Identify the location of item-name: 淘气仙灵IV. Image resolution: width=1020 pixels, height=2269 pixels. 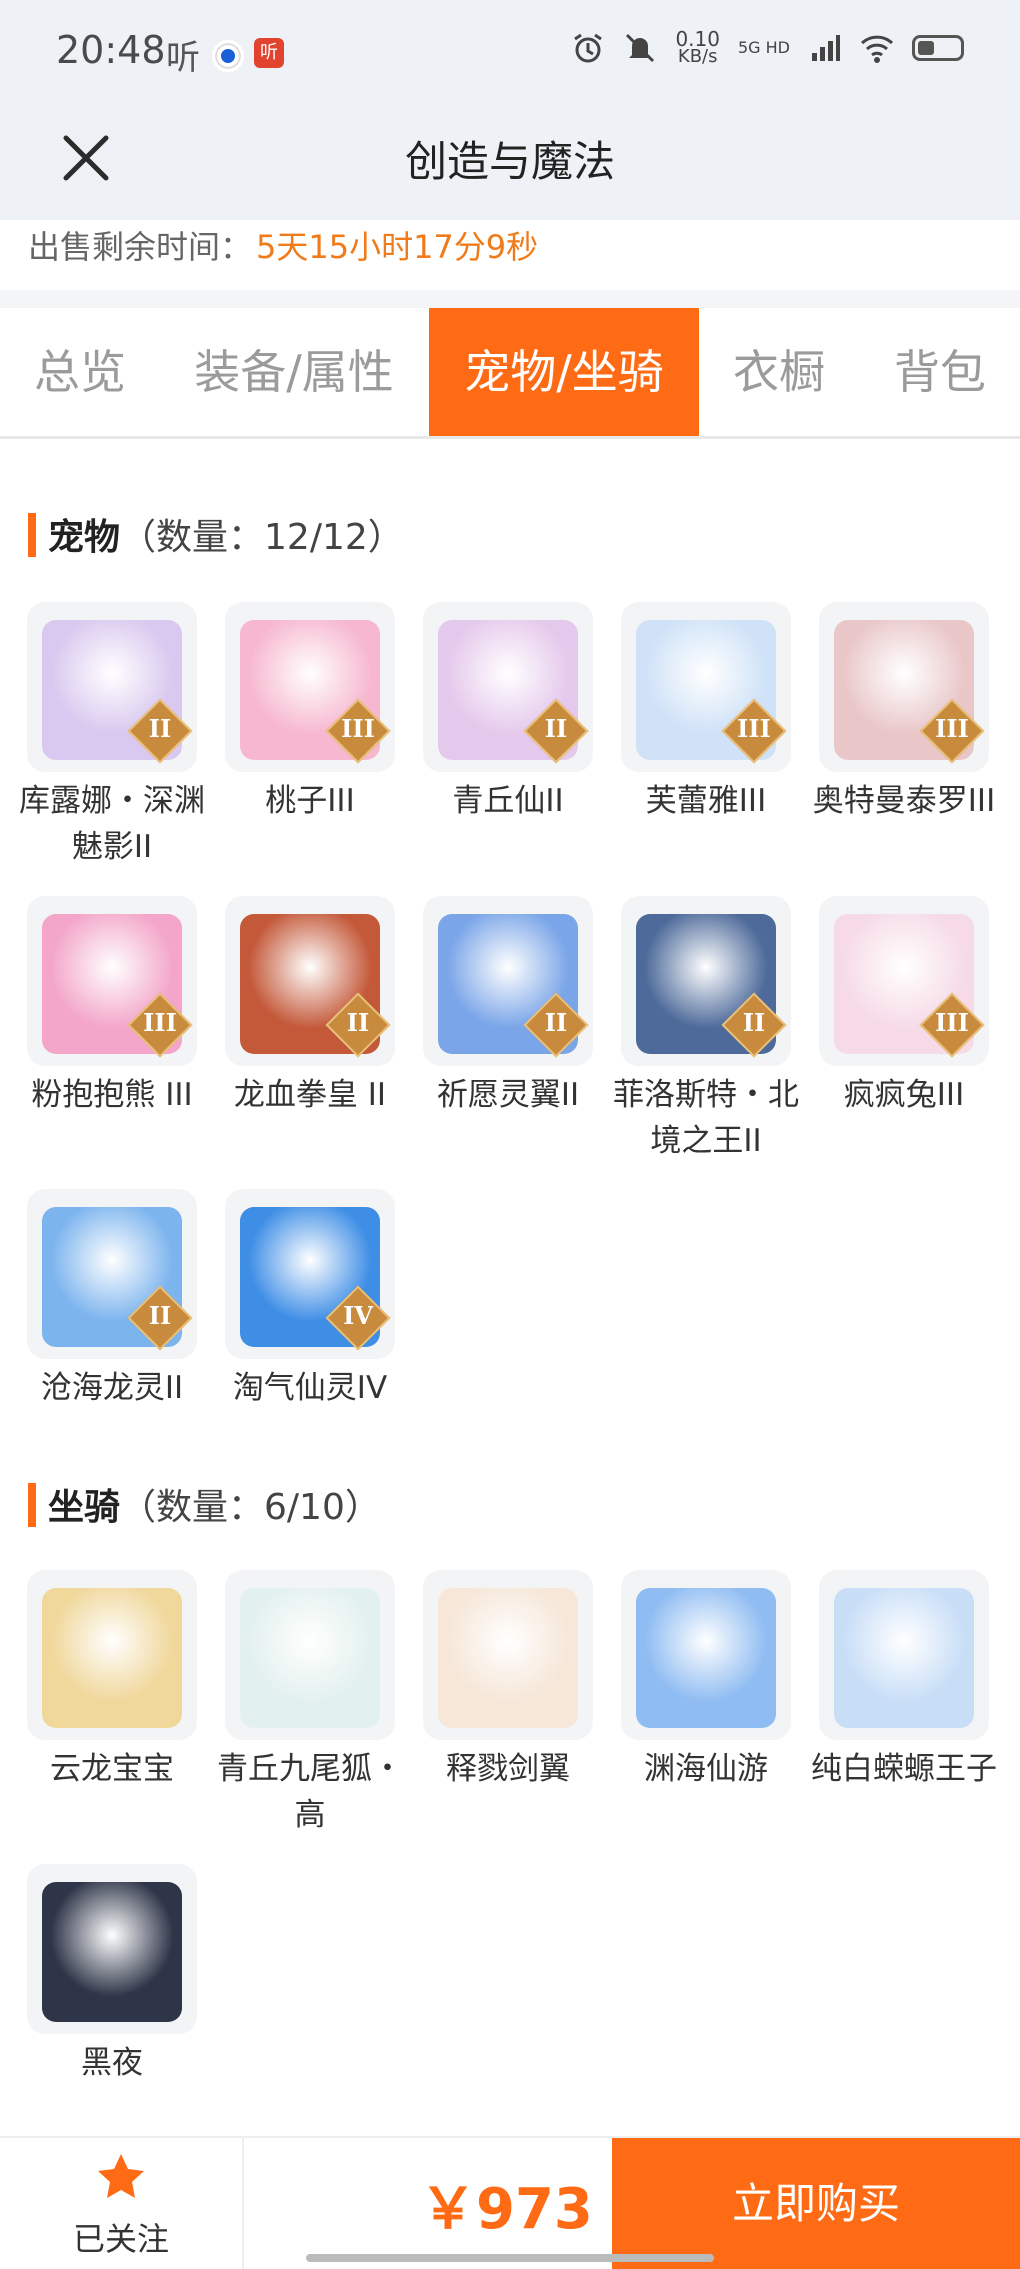
(310, 1388).